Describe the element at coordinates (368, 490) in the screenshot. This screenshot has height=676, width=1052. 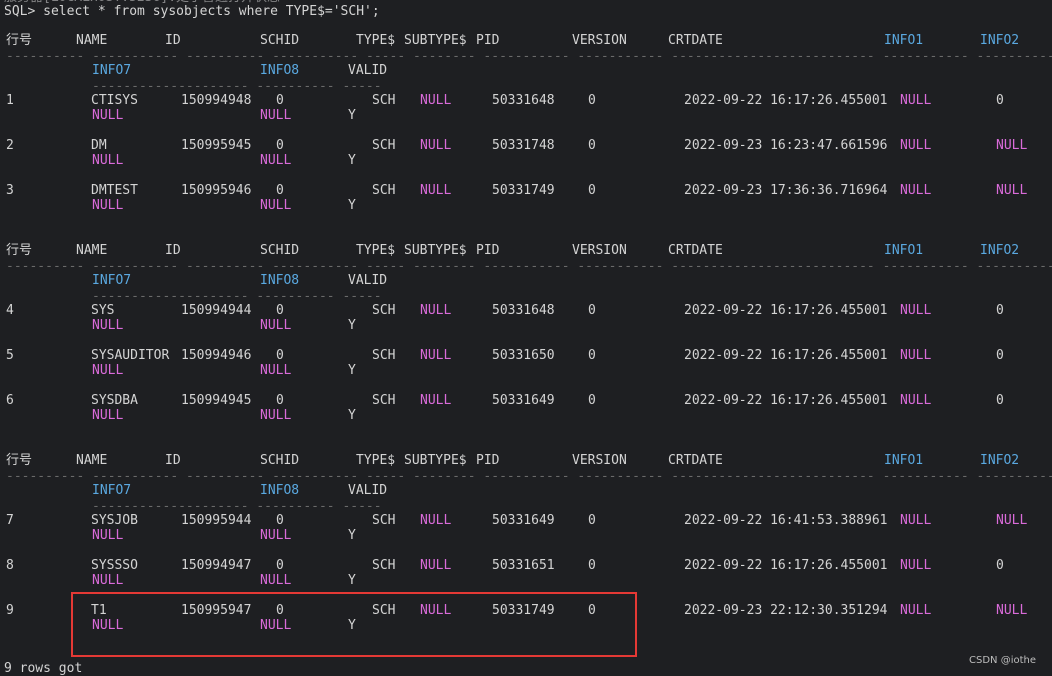
I see `column-header-valid: VALID` at that location.